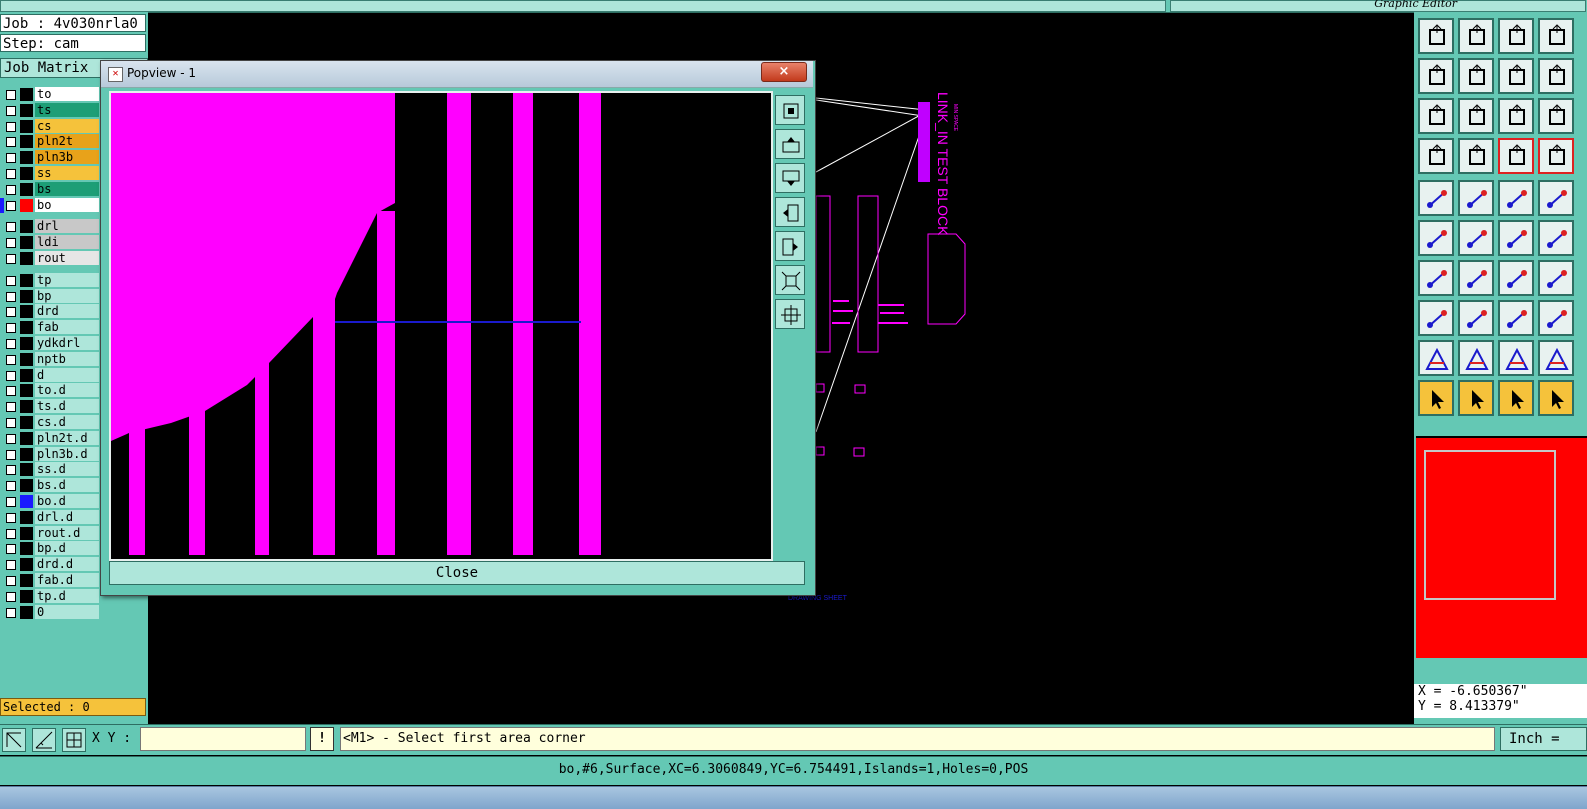 Image resolution: width=1587 pixels, height=809 pixels. I want to click on probe-icon, so click(1436, 156).